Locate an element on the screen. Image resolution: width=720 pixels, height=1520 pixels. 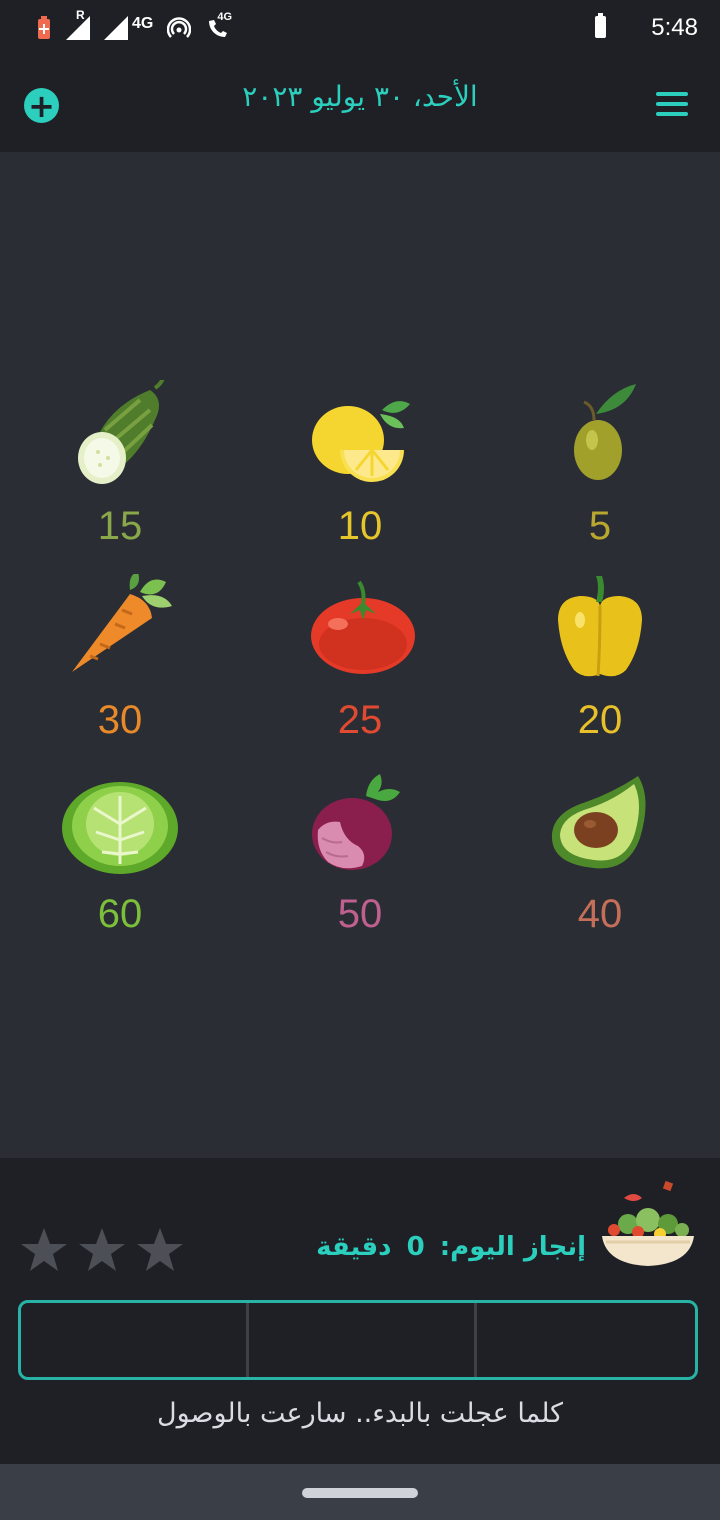
carrot-icon is located at coordinates (122, 623).